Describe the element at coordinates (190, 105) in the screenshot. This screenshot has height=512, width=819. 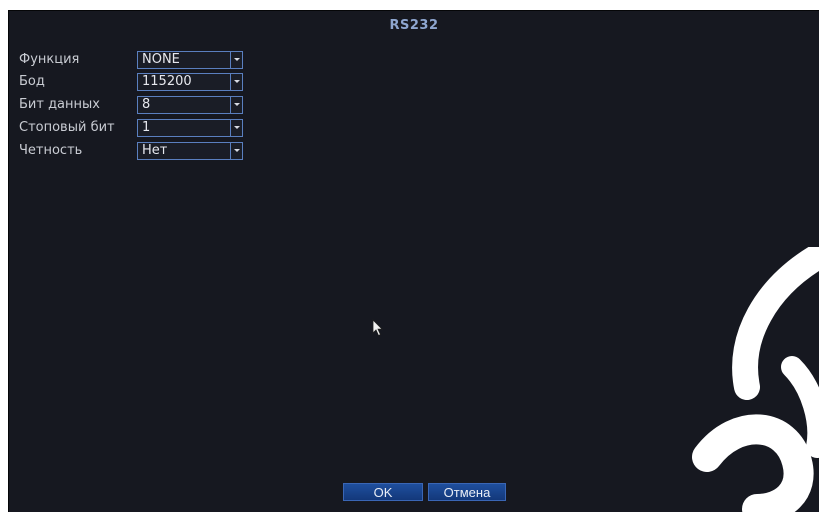
I see `data-bits-select: 8` at that location.